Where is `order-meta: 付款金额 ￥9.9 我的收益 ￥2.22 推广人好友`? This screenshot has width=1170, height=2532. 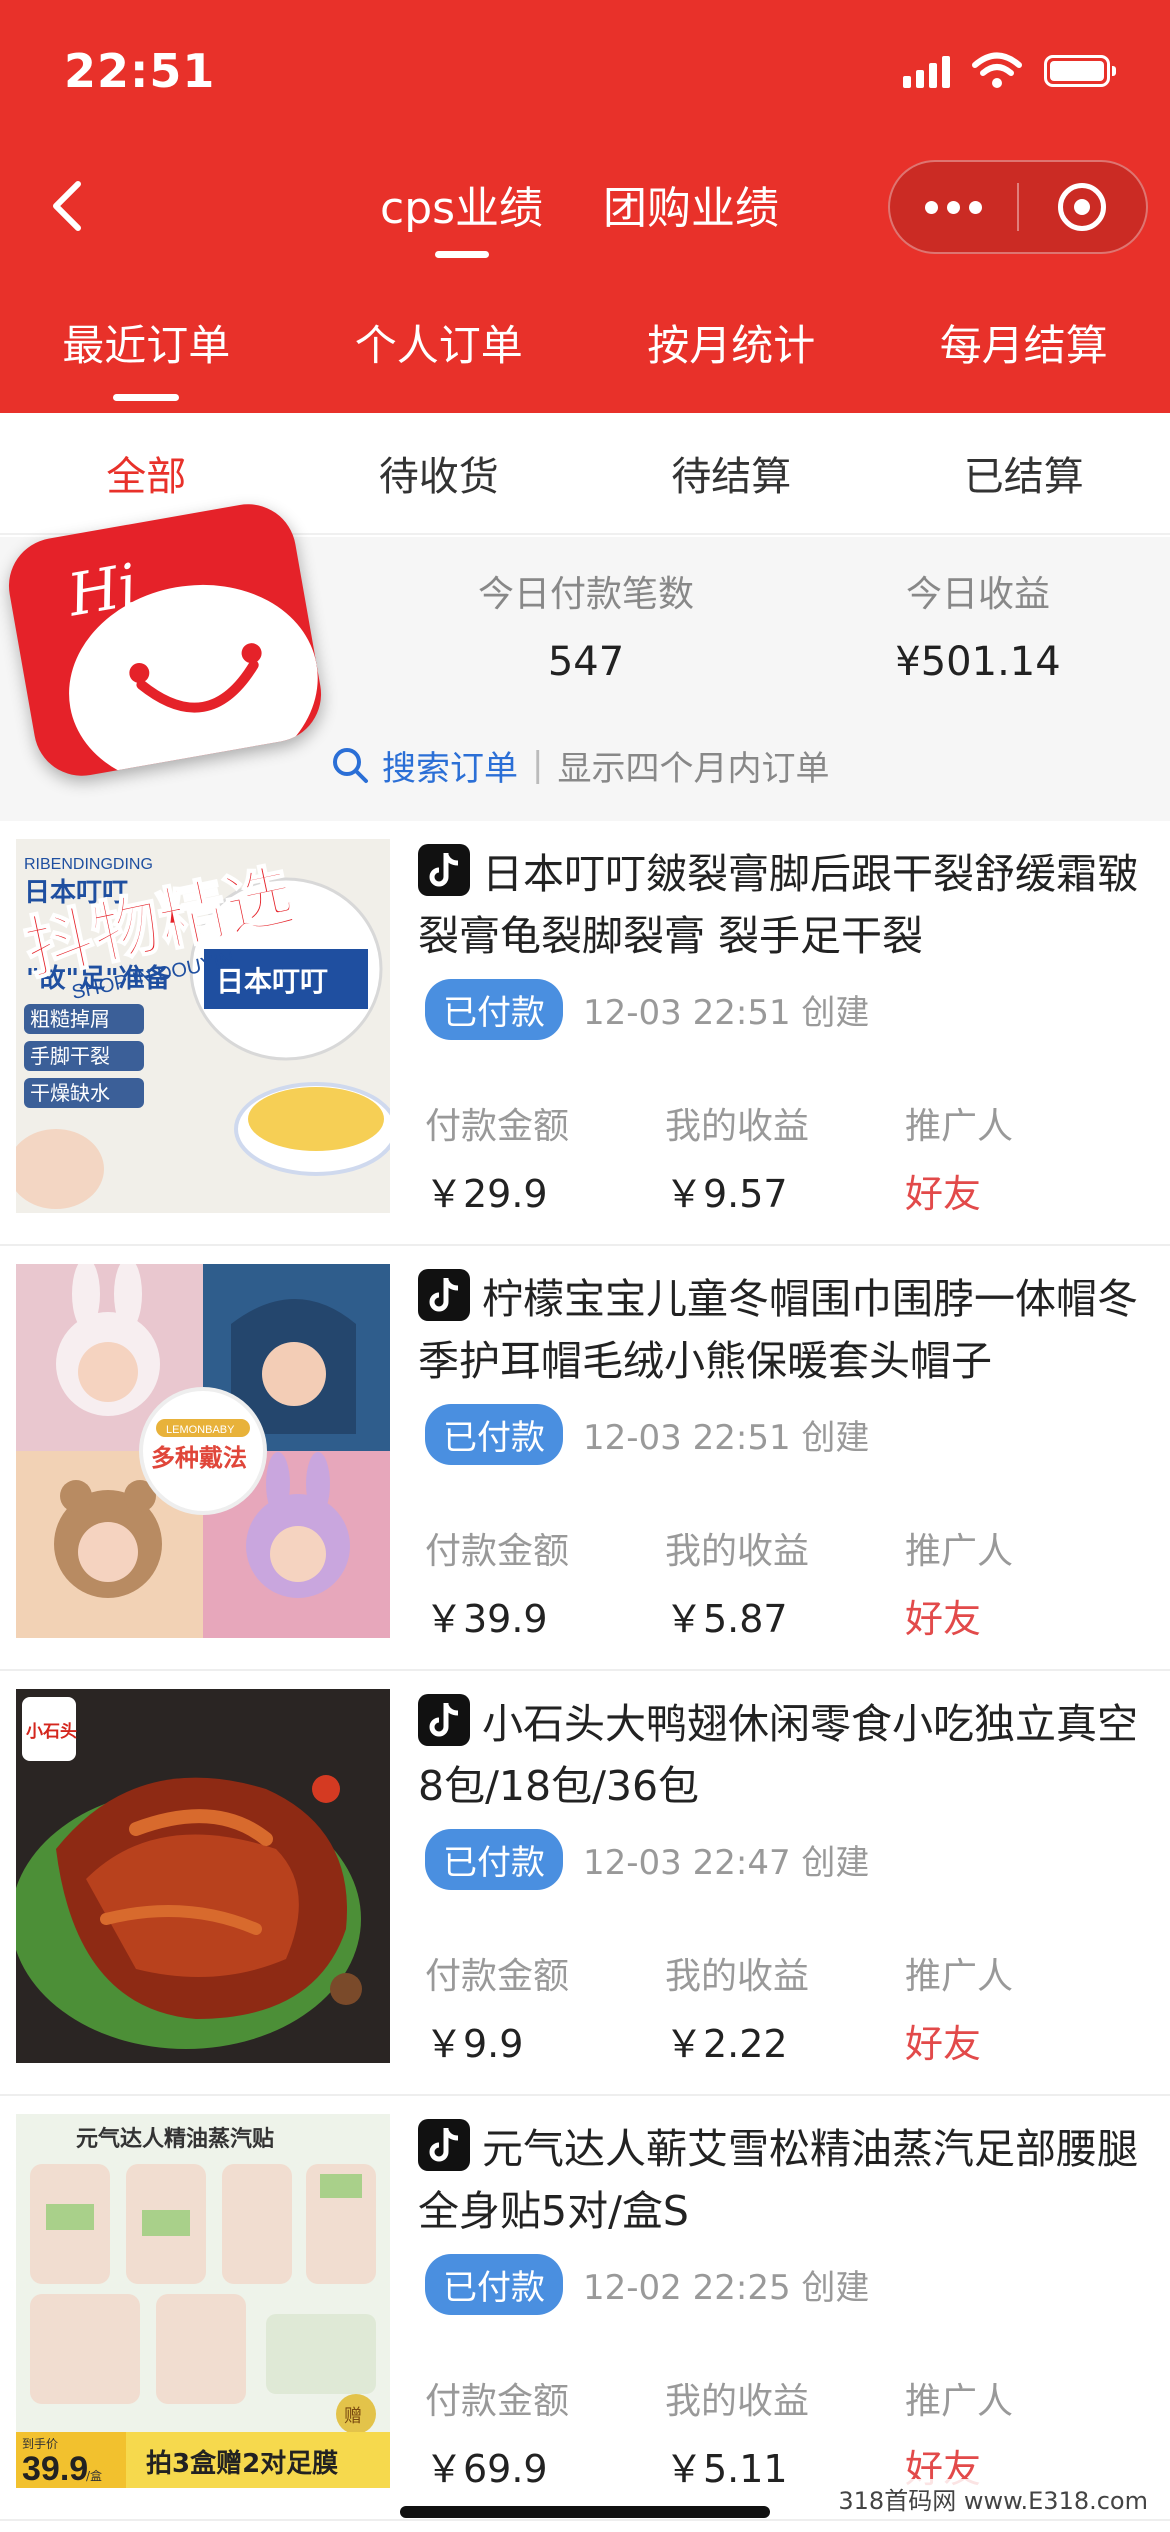
order-meta: 付款金额 ￥9.9 我的收益 ￥2.22 推广人好友 is located at coordinates (785, 2007).